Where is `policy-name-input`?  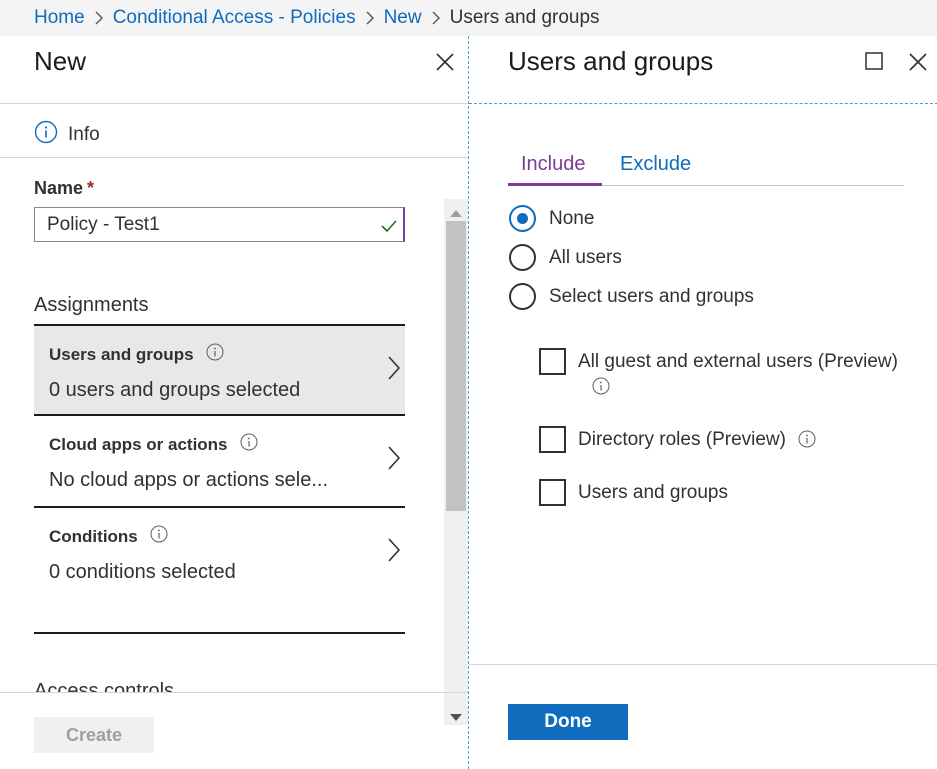
policy-name-input is located at coordinates (219, 224).